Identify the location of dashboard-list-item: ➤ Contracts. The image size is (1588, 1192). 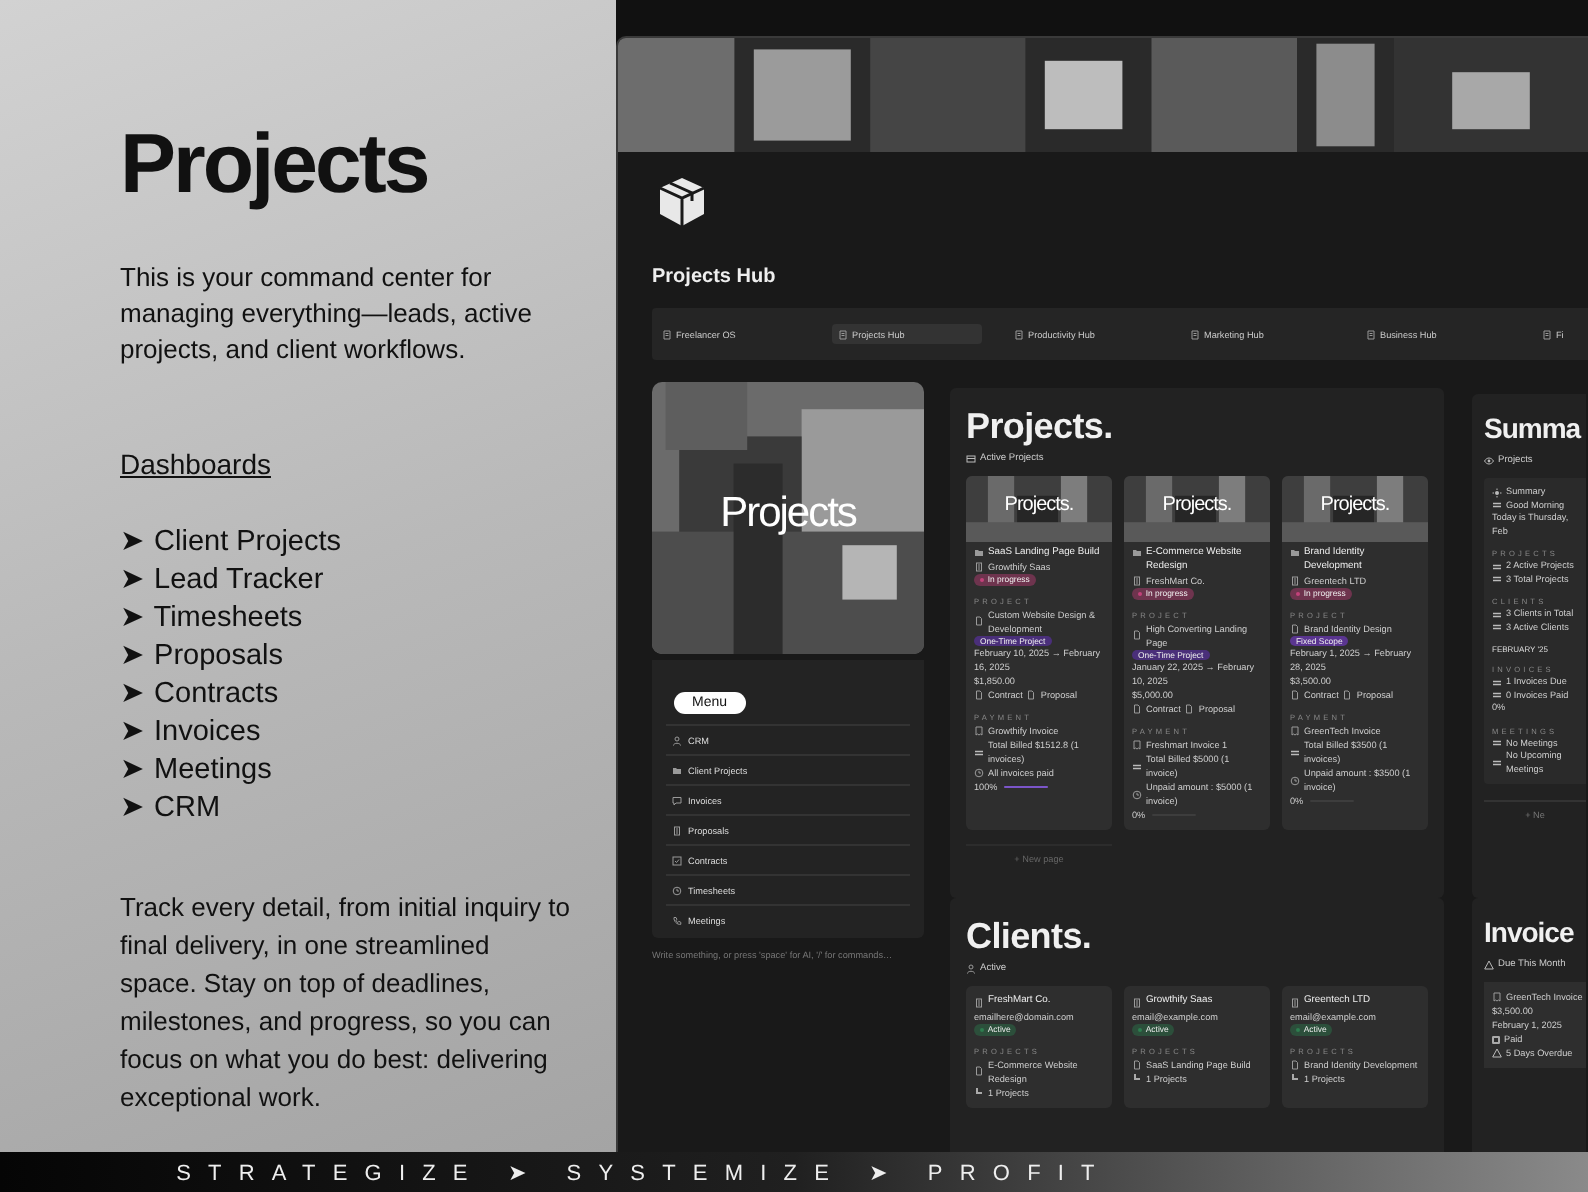
(200, 695).